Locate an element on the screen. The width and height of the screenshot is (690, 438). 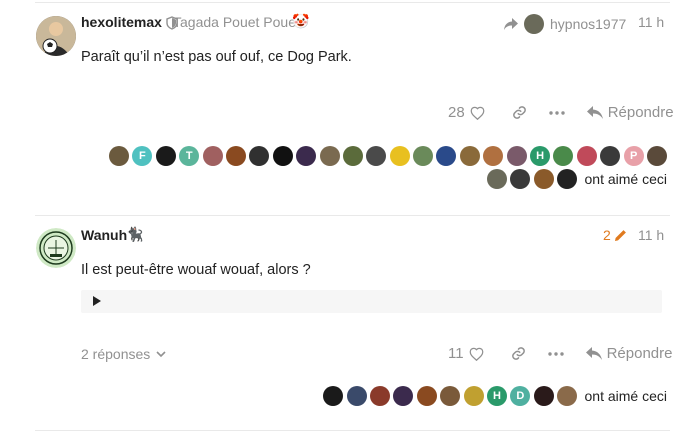
post-actions: 11 Répondre is located at coordinates (560, 353).